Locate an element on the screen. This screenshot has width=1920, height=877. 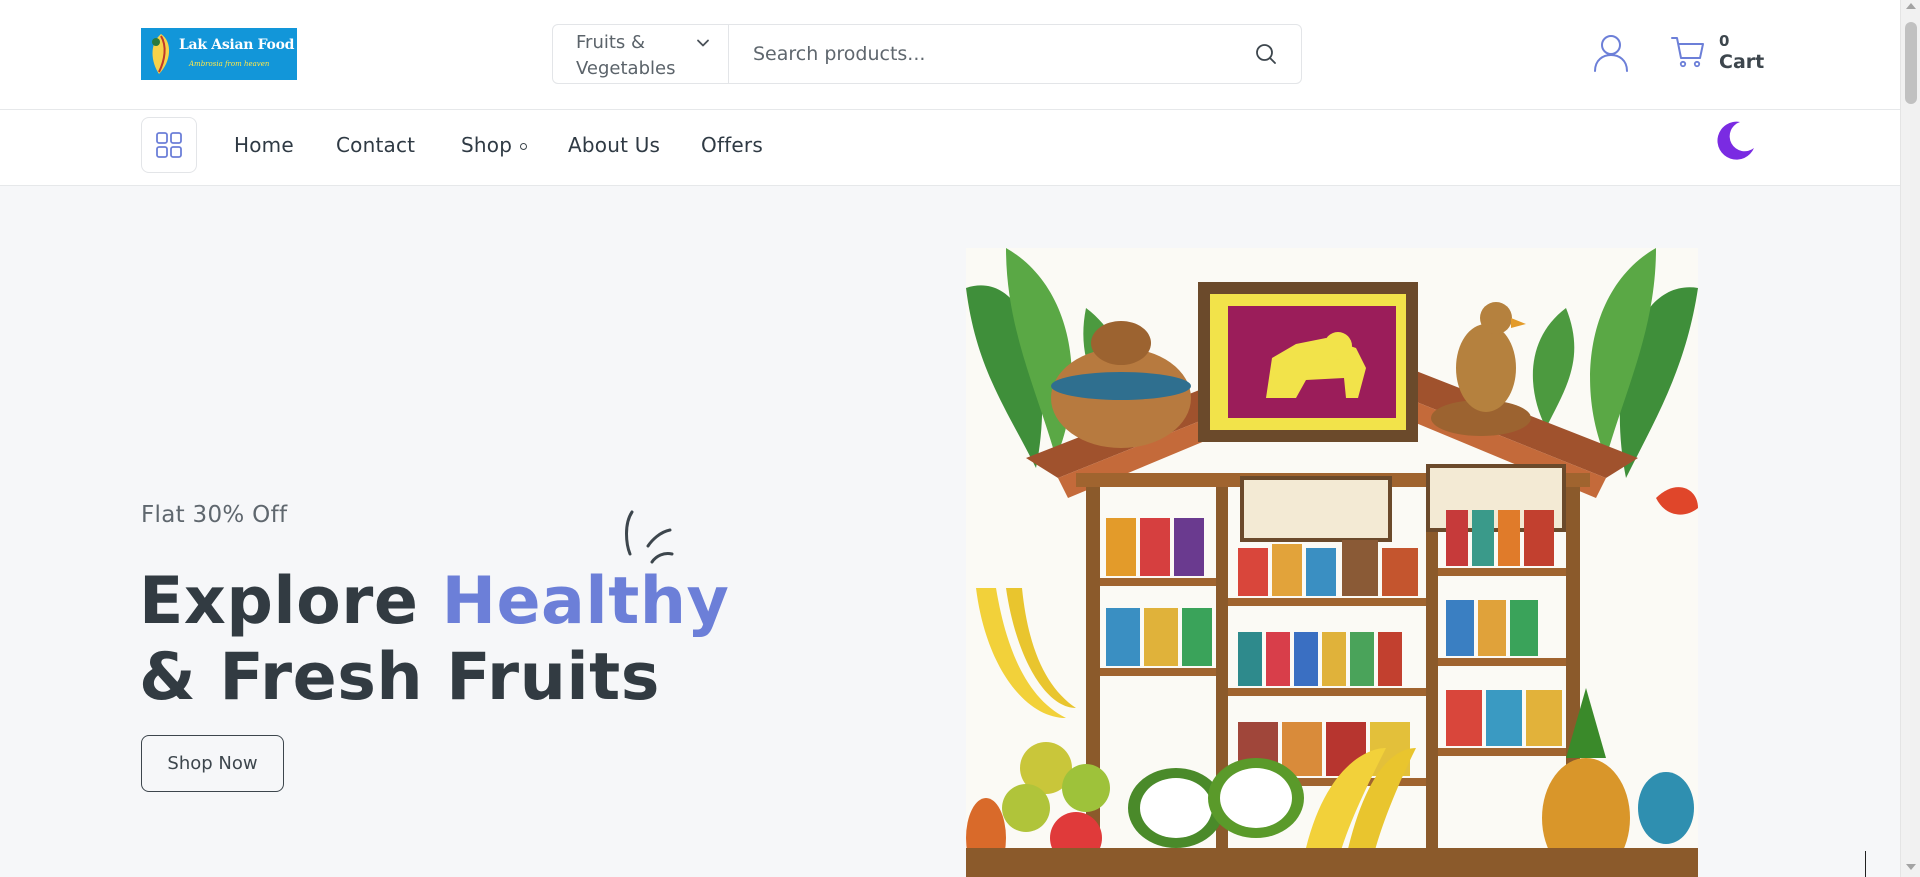
text-cursor is located at coordinates (1865, 864).